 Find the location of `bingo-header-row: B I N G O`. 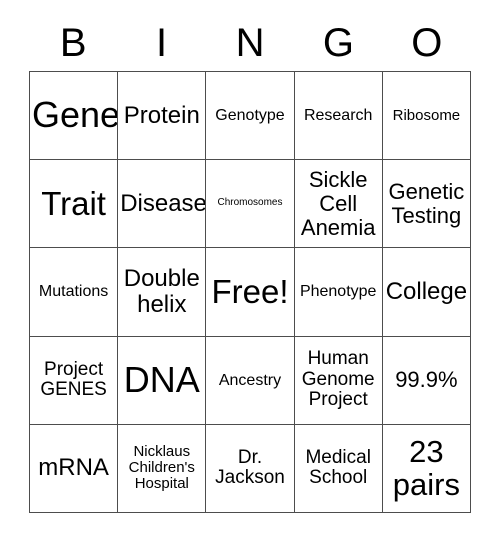

bingo-header-row: B I N G O is located at coordinates (250, 43).